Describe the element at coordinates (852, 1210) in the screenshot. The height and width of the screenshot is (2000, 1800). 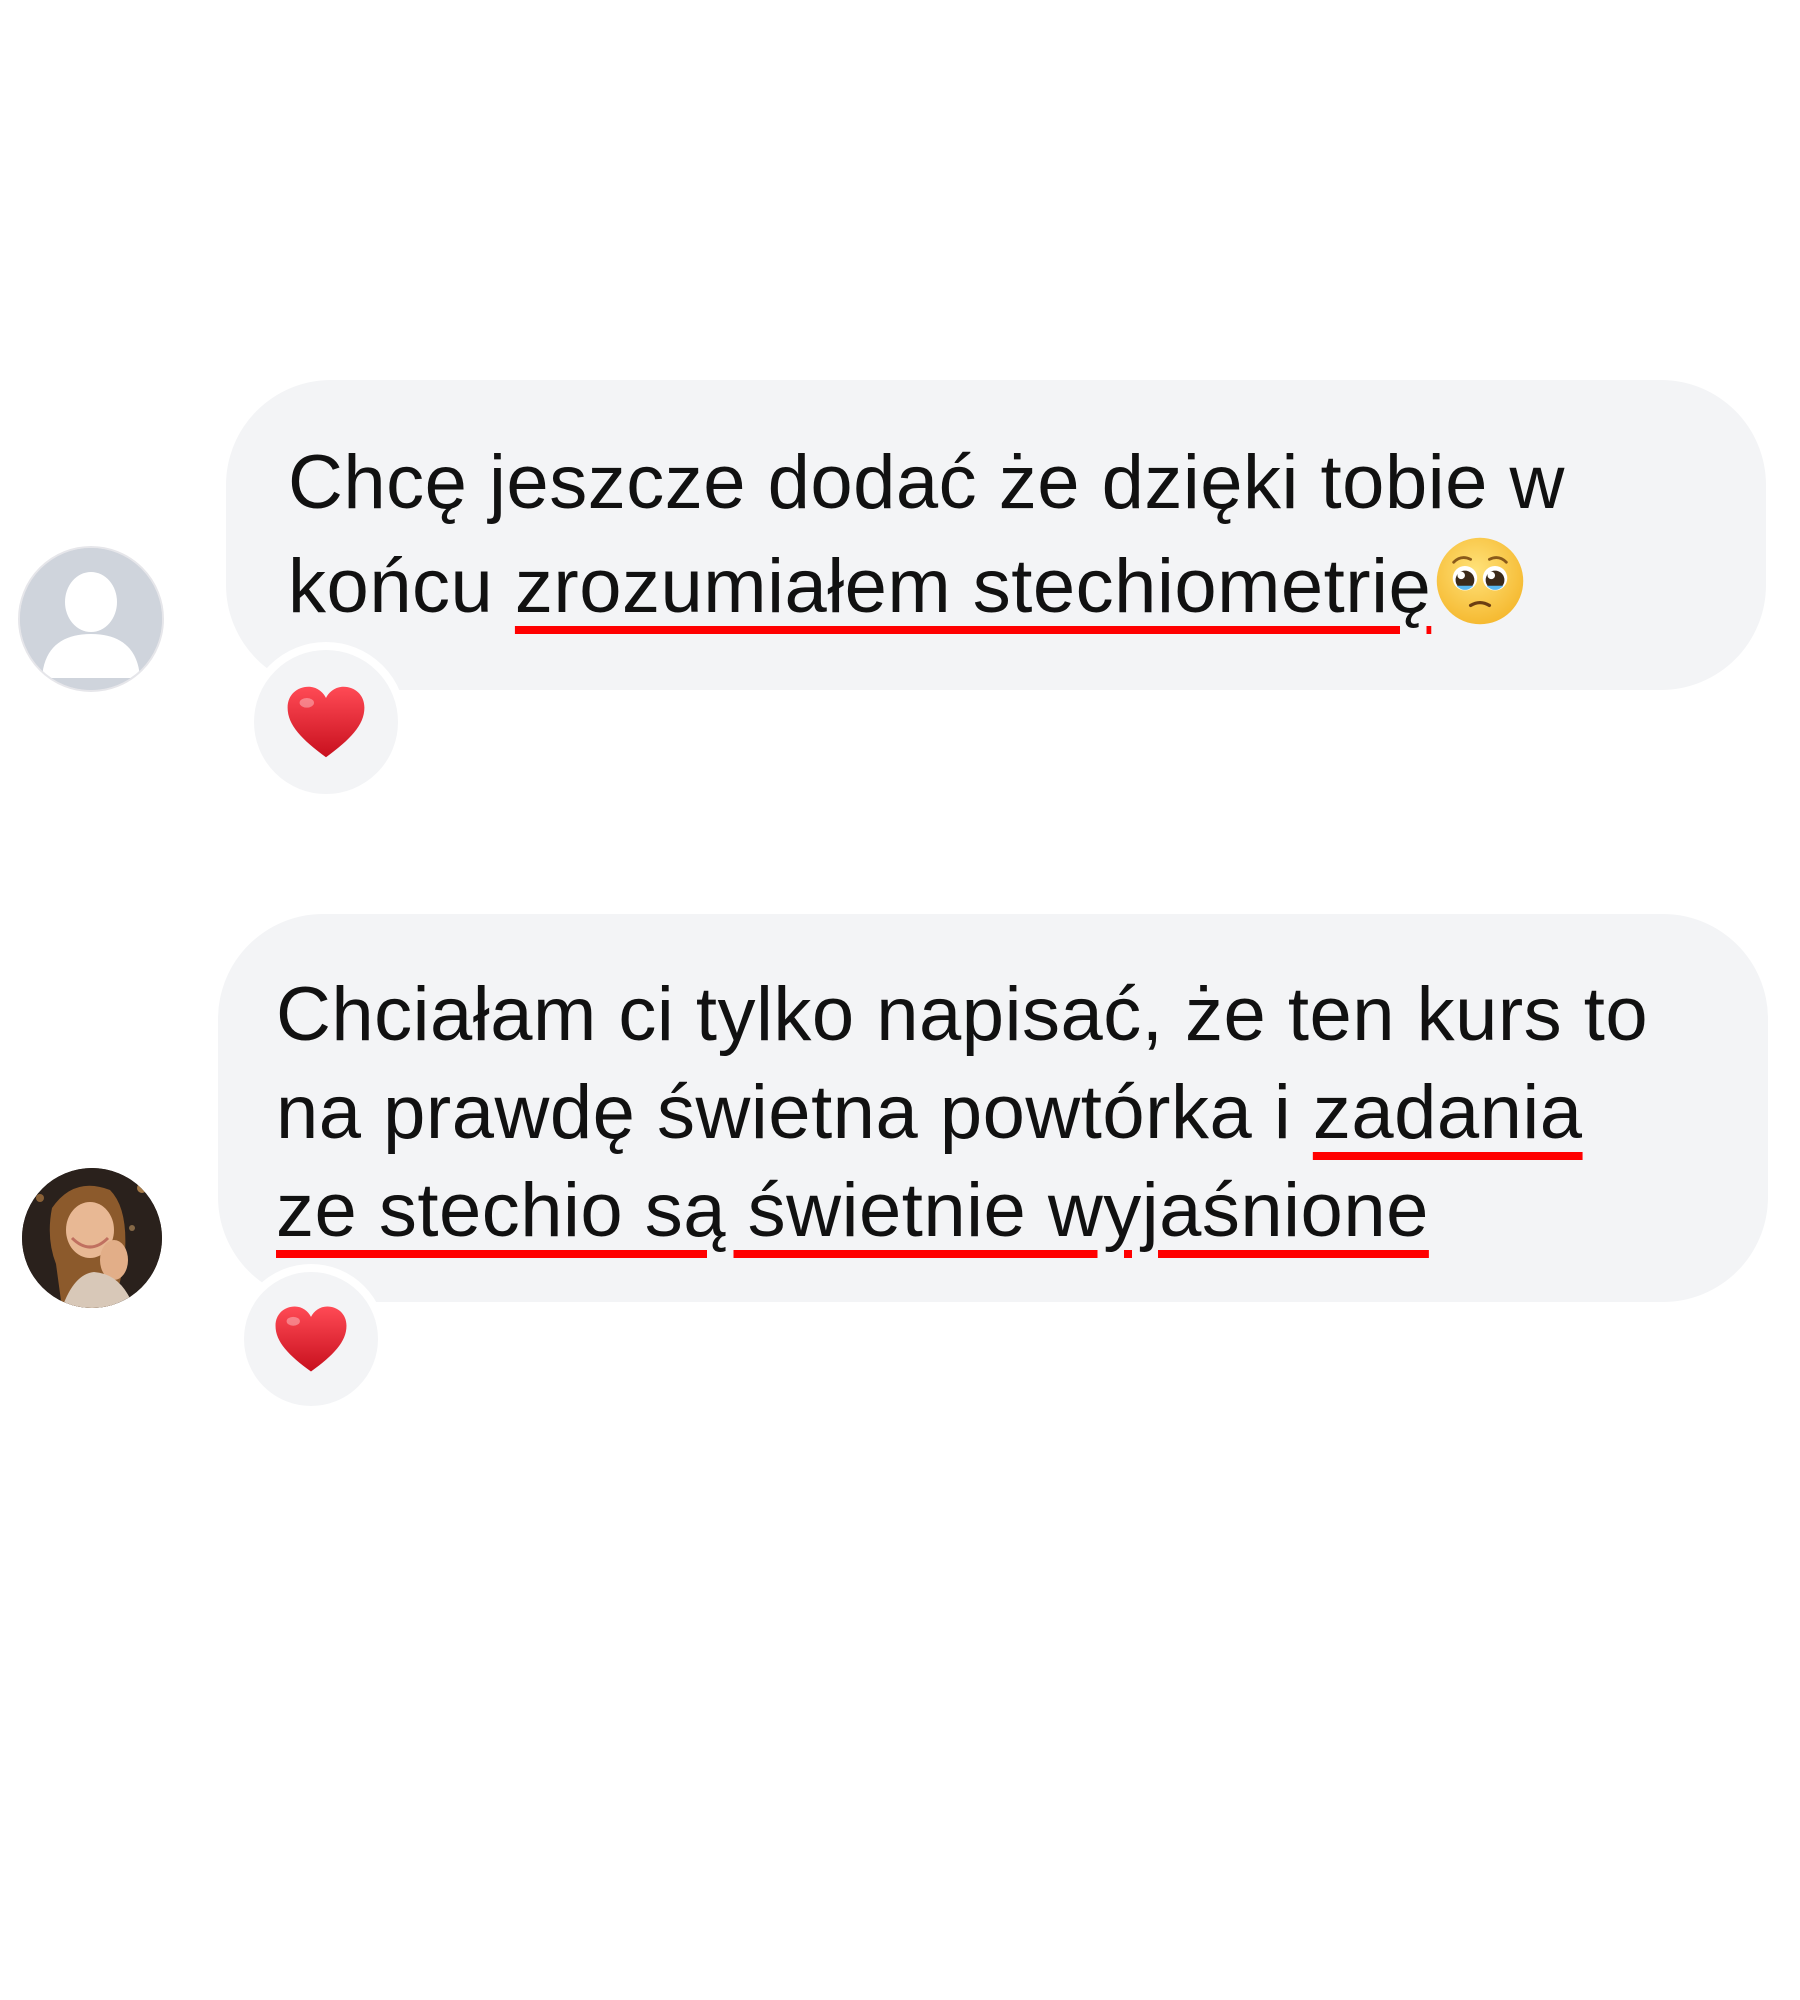
I see `highlighted-text: ze stechio są świetnie wyjaśnione` at that location.